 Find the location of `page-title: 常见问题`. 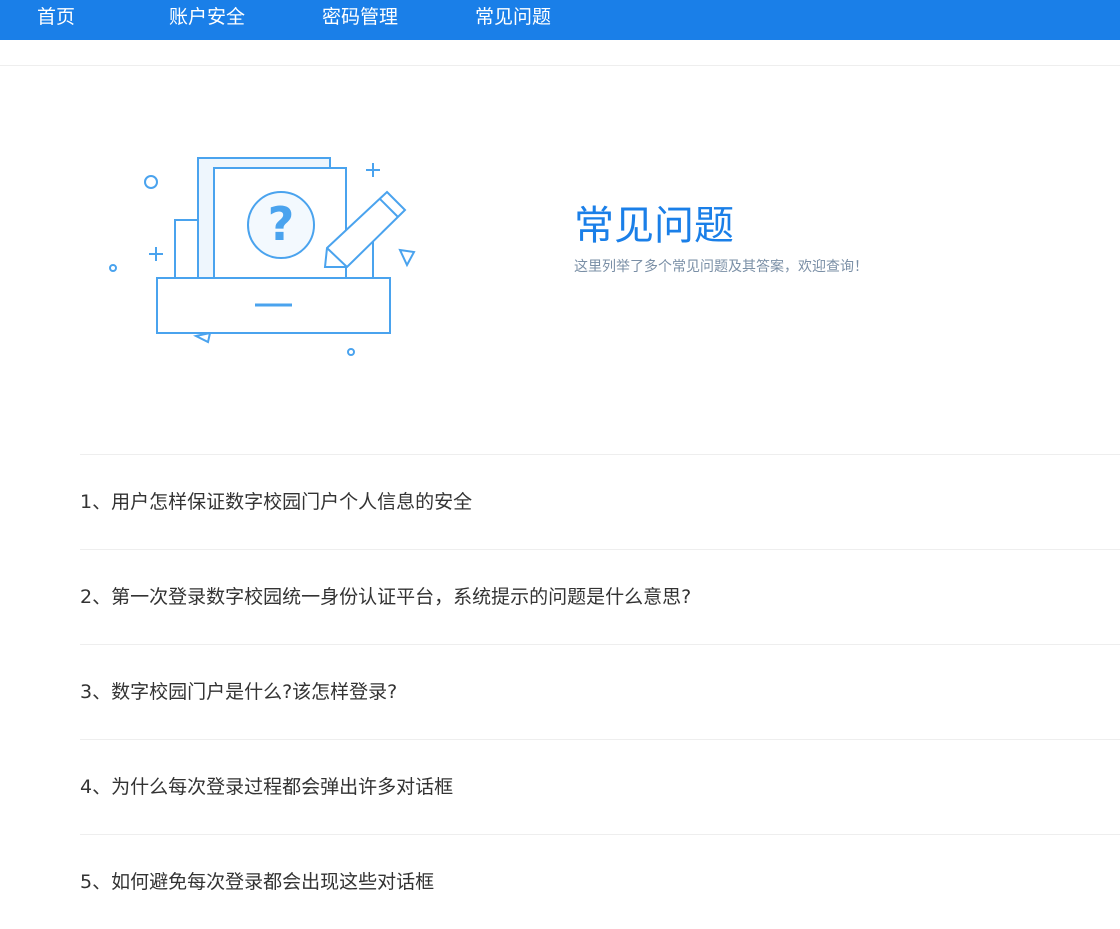

page-title: 常见问题 is located at coordinates (654, 226).